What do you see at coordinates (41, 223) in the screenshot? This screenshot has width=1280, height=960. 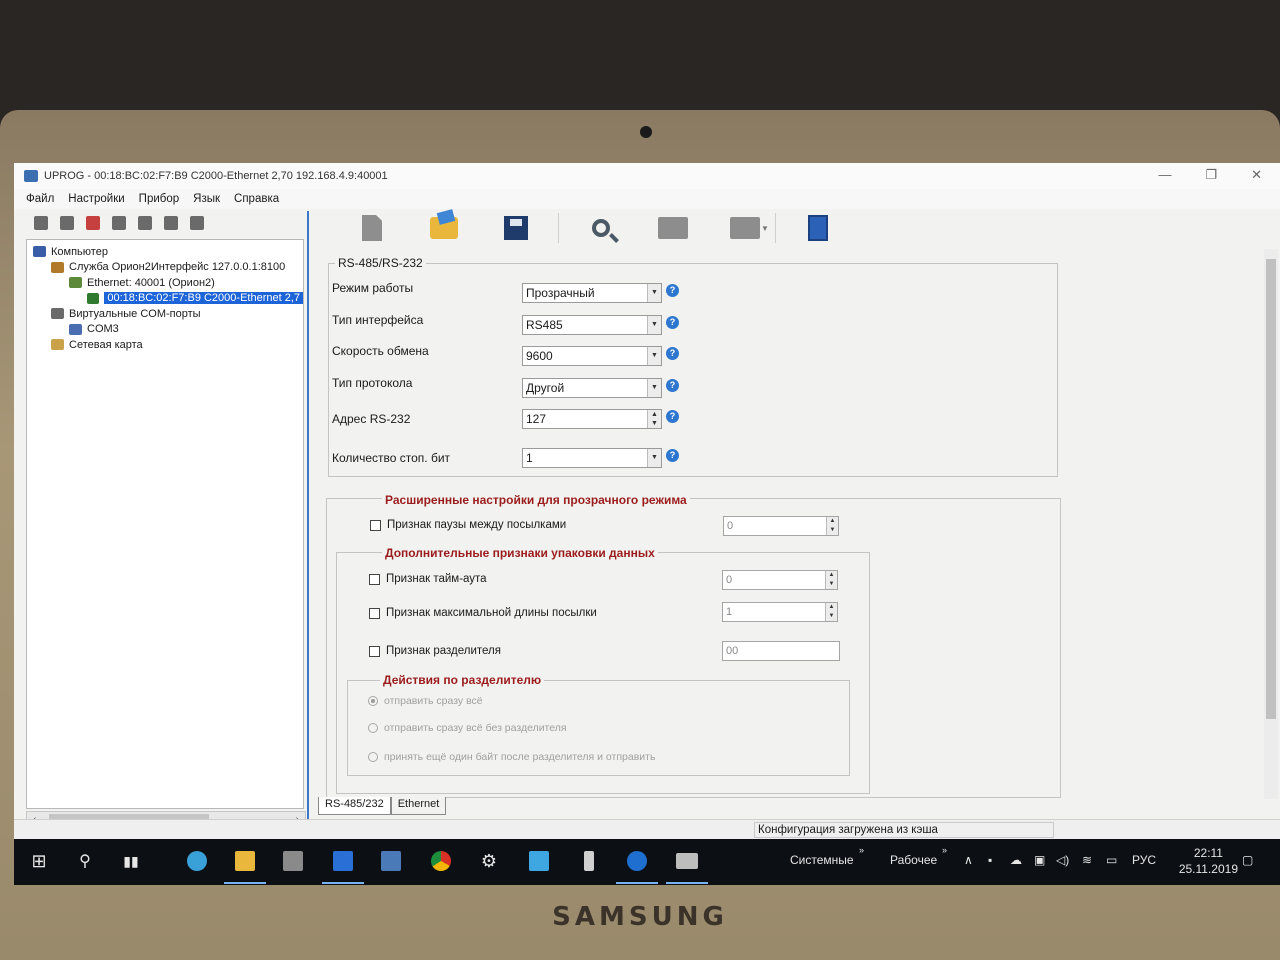 I see `connect-icon` at bounding box center [41, 223].